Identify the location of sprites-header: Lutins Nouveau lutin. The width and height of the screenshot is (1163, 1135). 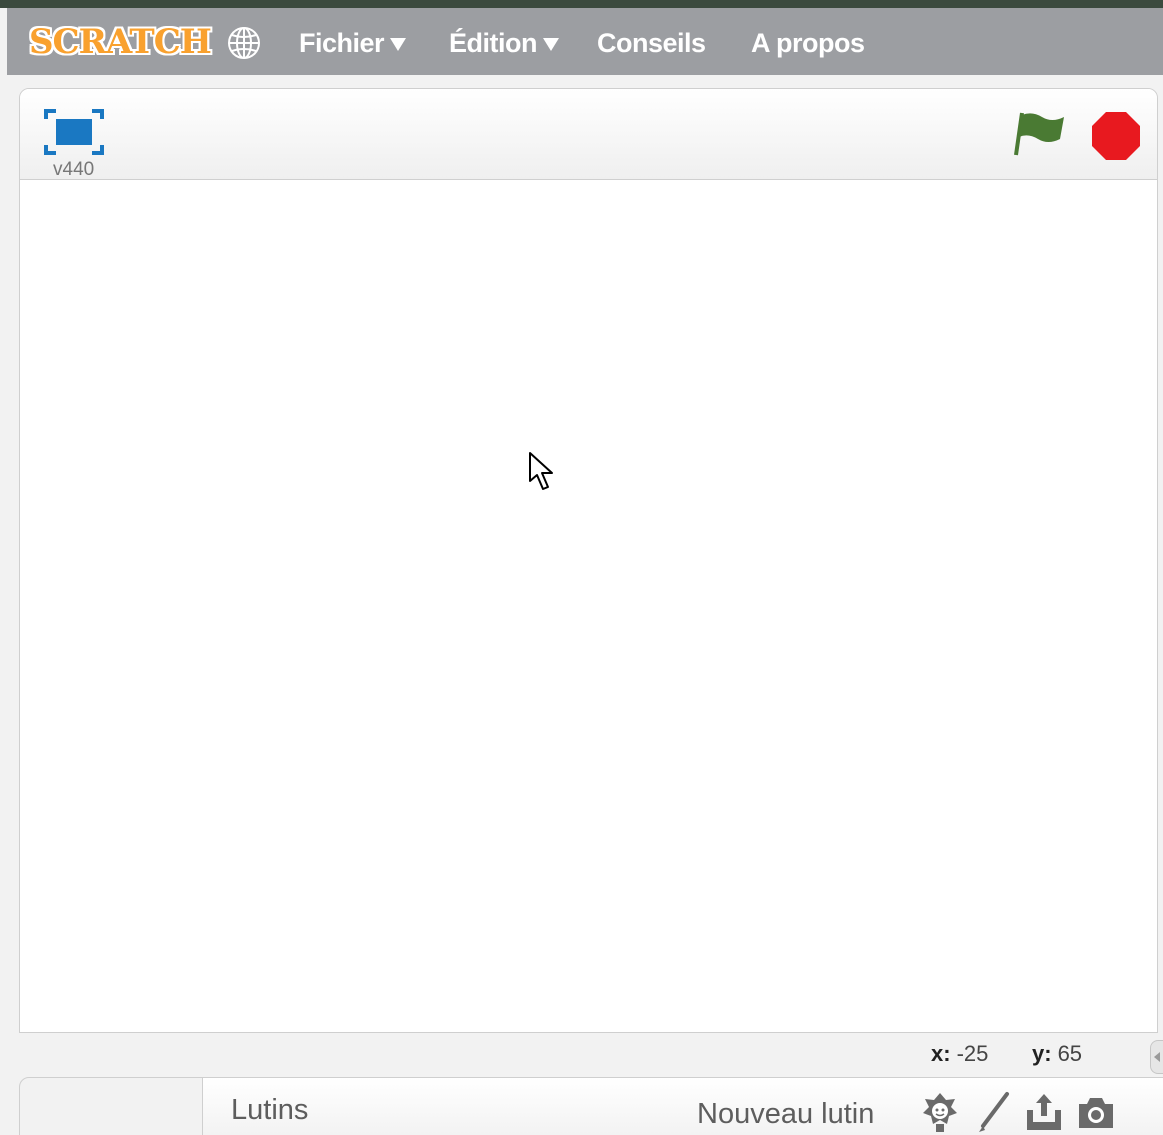
(682, 1106).